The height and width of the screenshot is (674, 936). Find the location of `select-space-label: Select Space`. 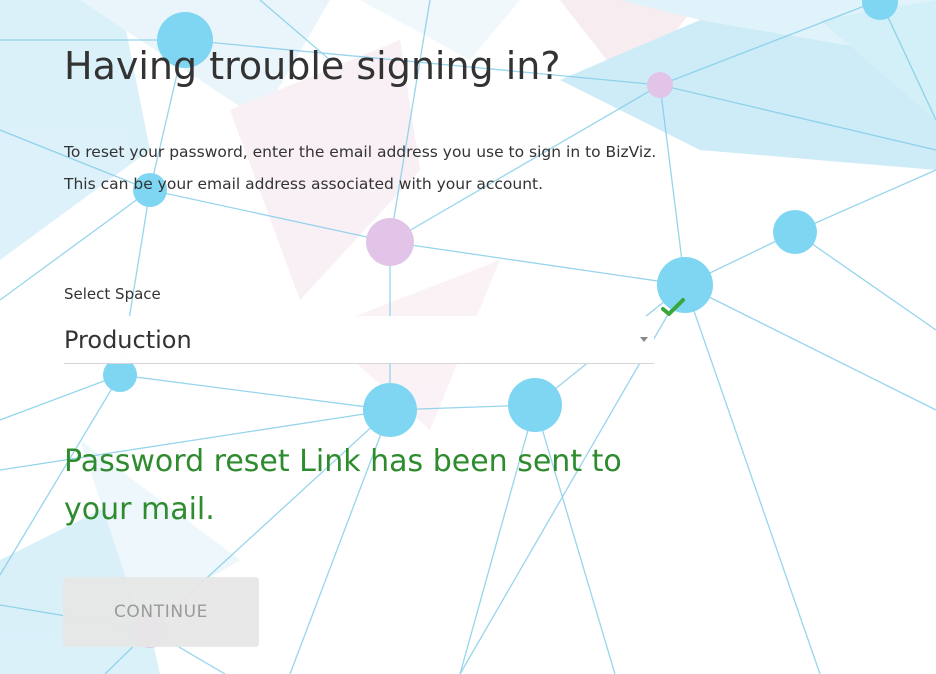

select-space-label: Select Space is located at coordinates (112, 294).